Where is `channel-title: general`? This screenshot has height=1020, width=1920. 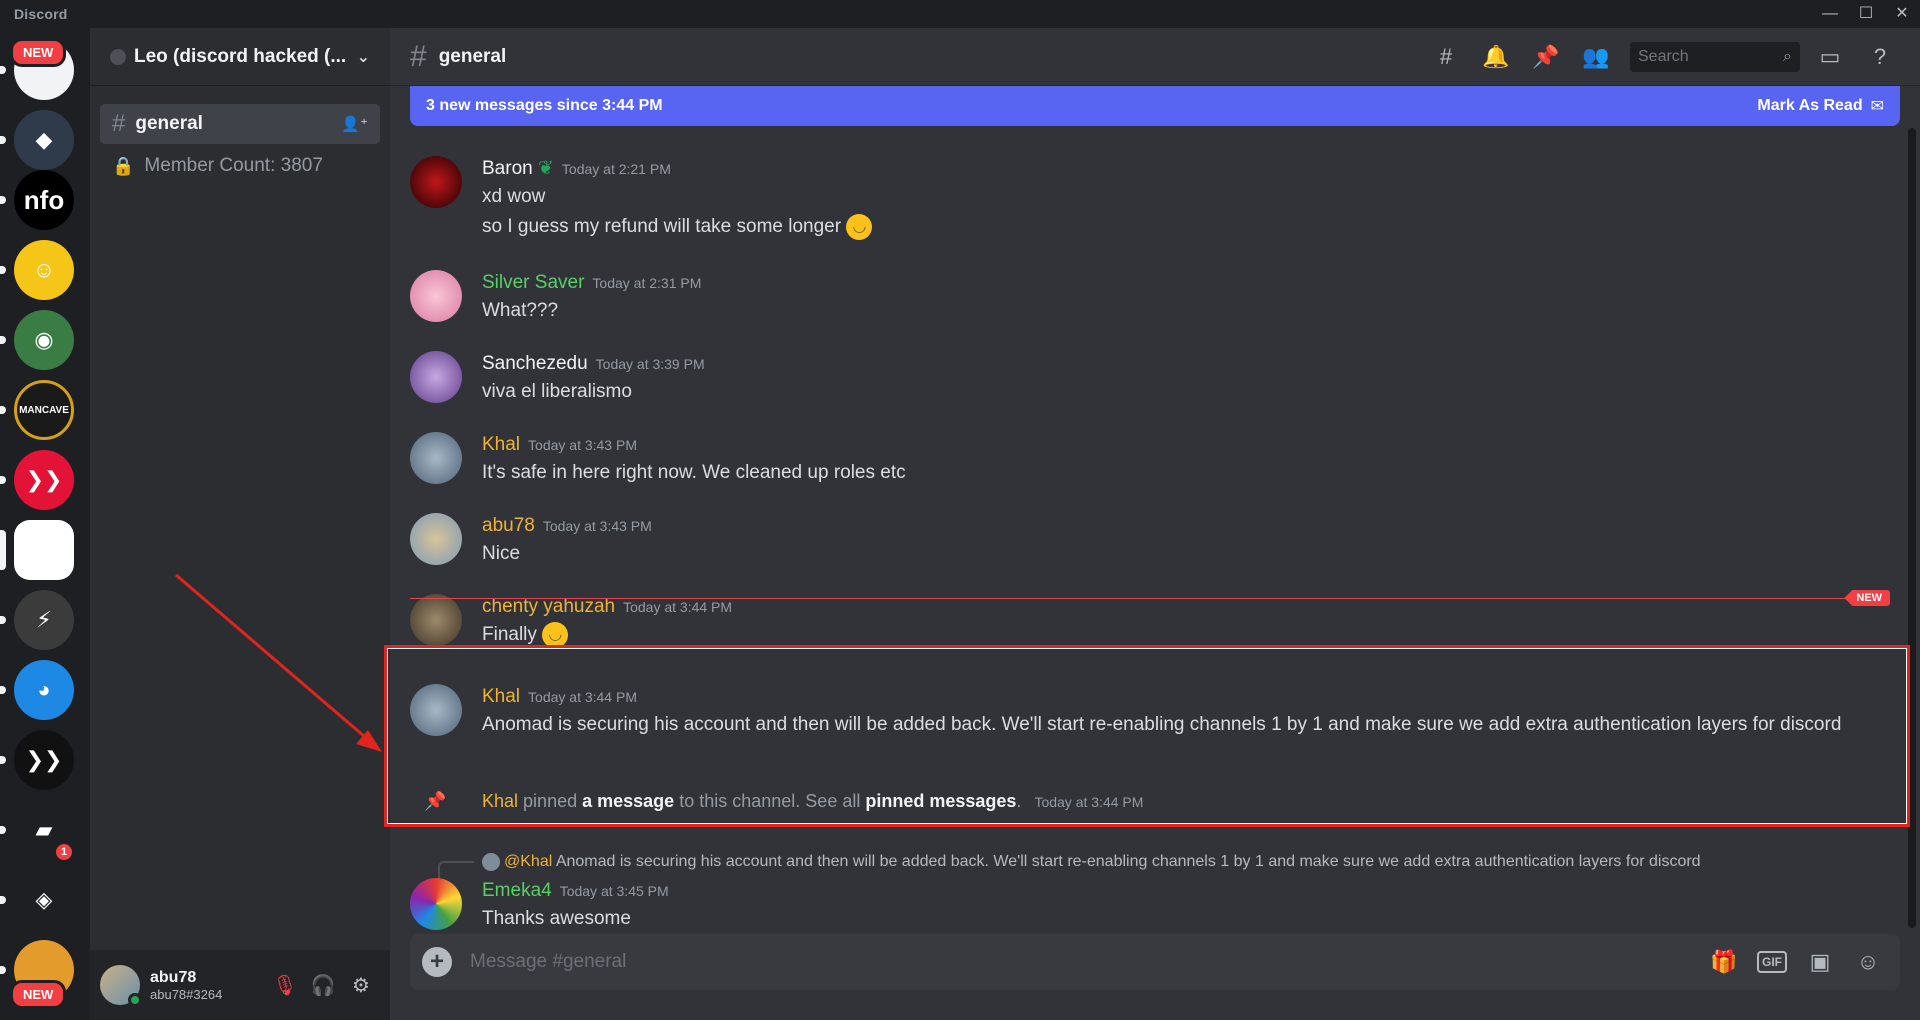 channel-title: general is located at coordinates (472, 56).